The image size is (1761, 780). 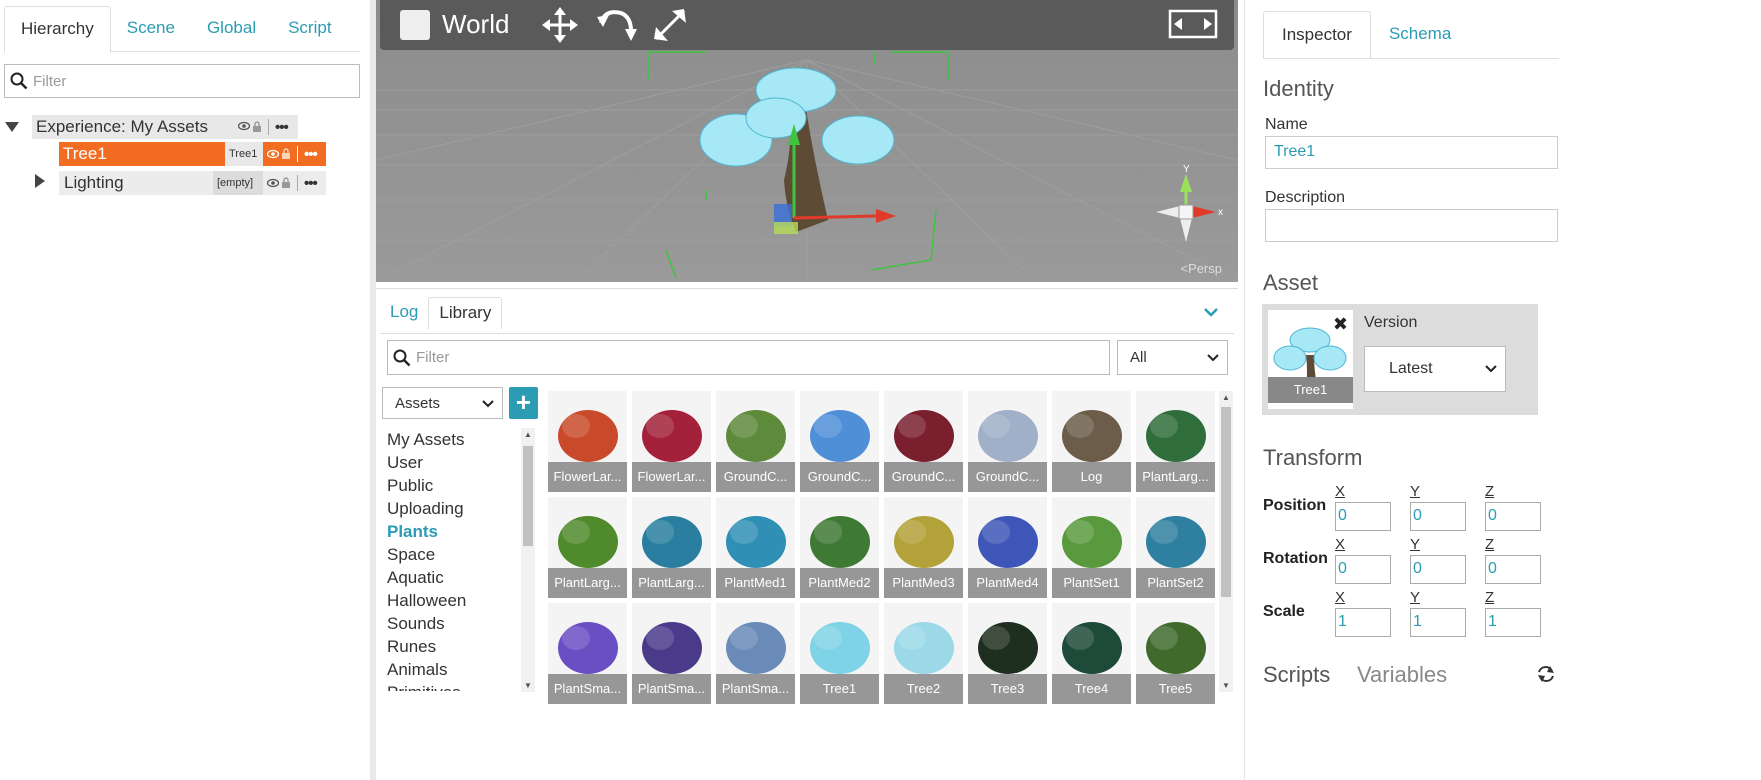 I want to click on position-x-input: 0, so click(x=1363, y=516).